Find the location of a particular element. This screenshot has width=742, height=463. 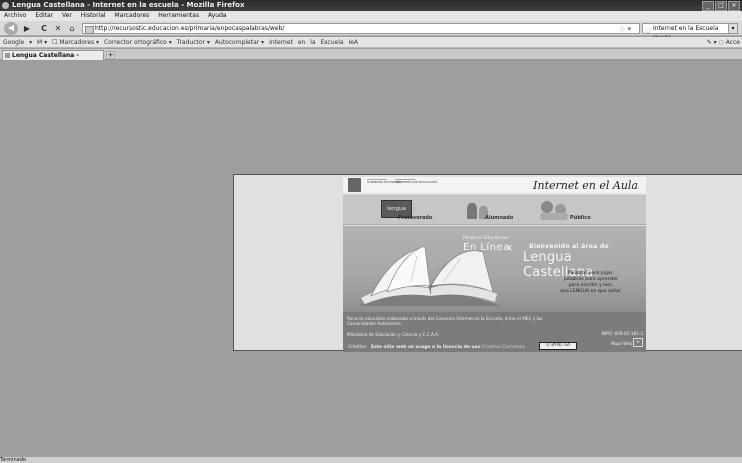

close-button: × is located at coordinates (734, 6).